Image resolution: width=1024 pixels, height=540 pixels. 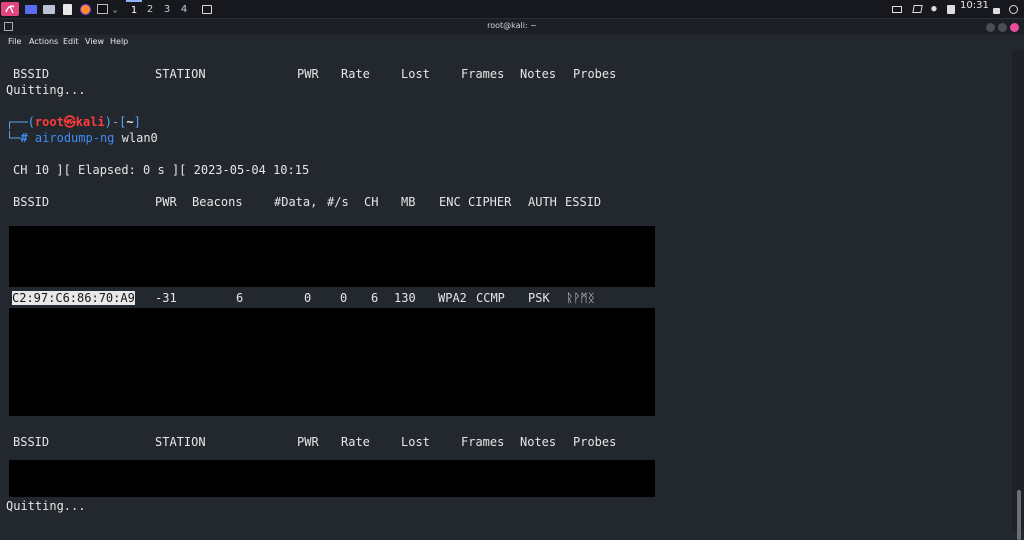 I want to click on station-header-lost: Lost, so click(x=415, y=442).